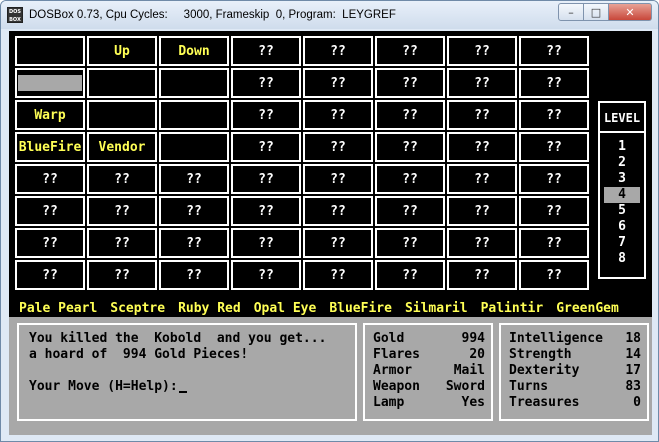 The image size is (659, 442). What do you see at coordinates (633, 338) in the screenshot?
I see `attribute-row-value: 18` at bounding box center [633, 338].